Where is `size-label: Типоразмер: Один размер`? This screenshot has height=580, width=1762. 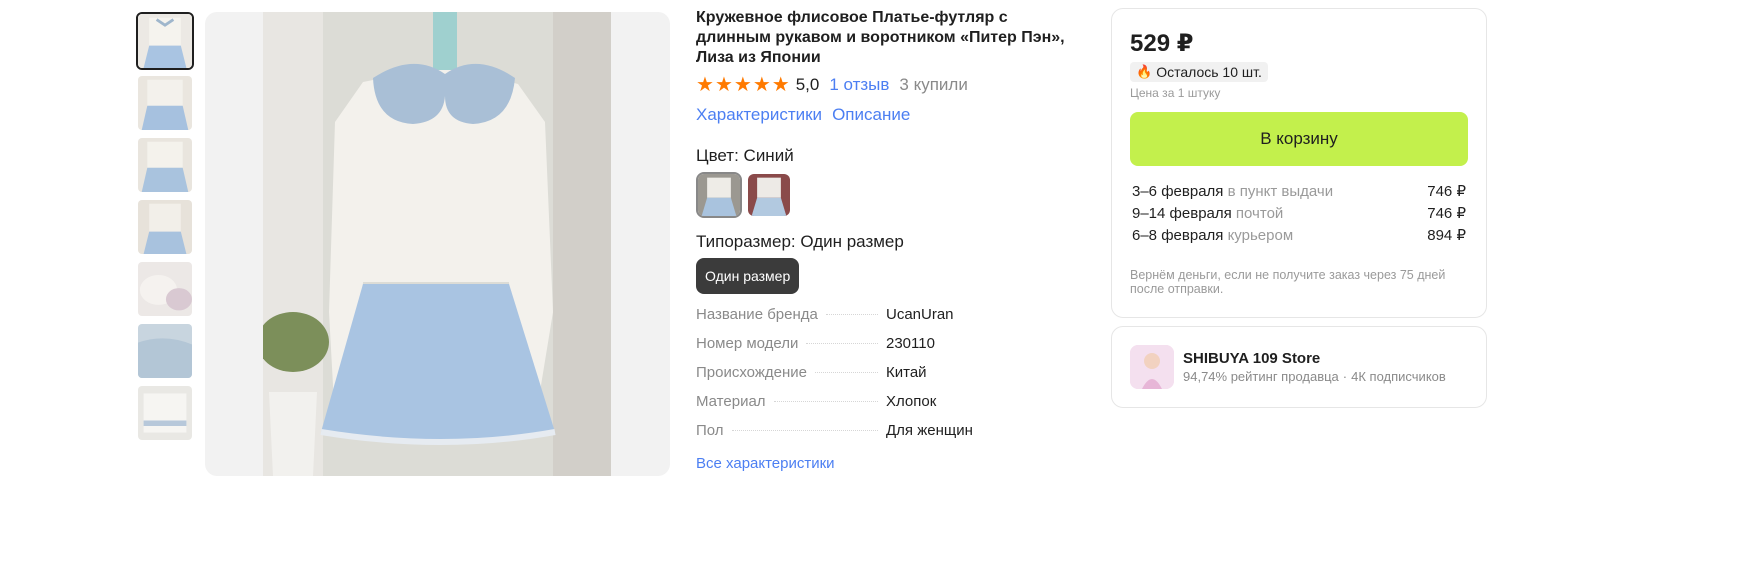 size-label: Типоразмер: Один размер is located at coordinates (800, 241).